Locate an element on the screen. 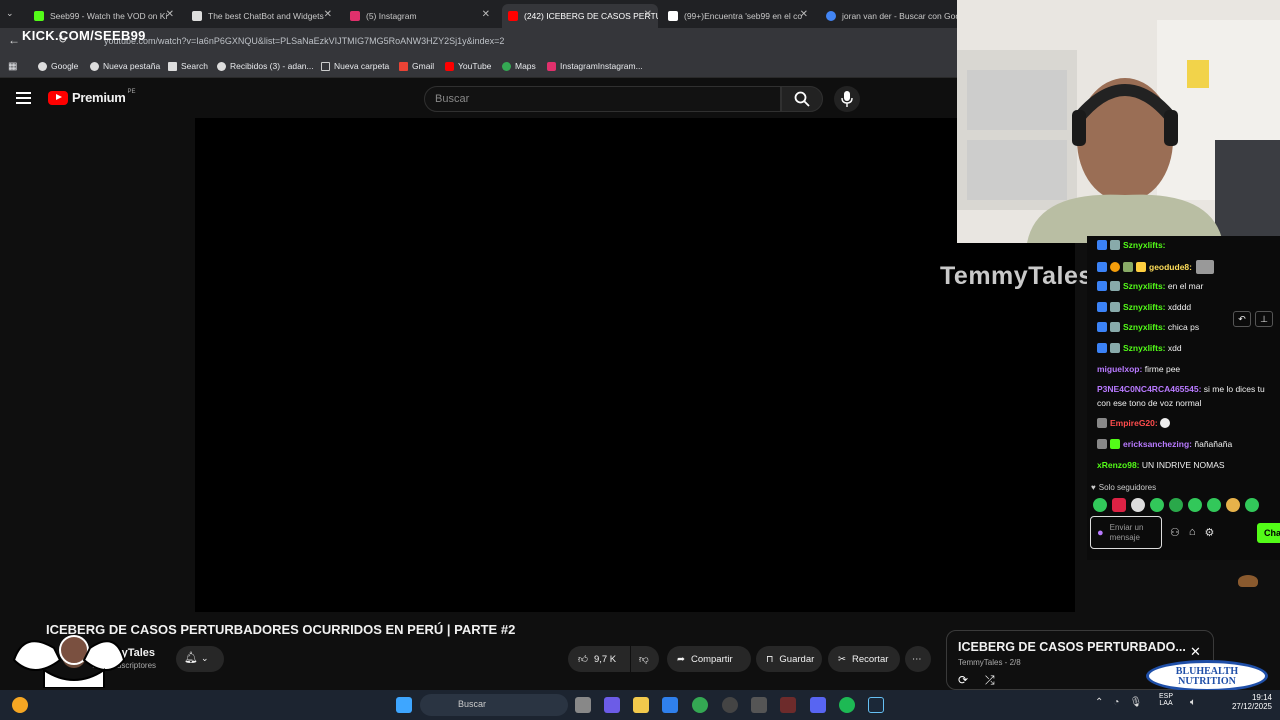 This screenshot has width=1280, height=720. windows-start-icon is located at coordinates (404, 705).